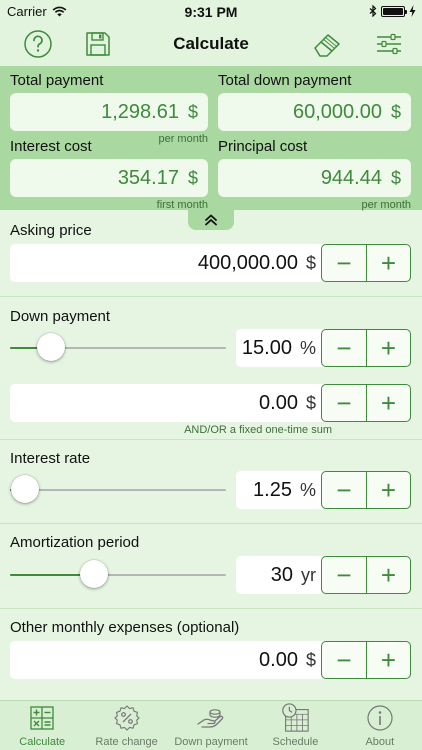 This screenshot has width=422, height=750. I want to click on amortization-decrement-button: −, so click(344, 575).